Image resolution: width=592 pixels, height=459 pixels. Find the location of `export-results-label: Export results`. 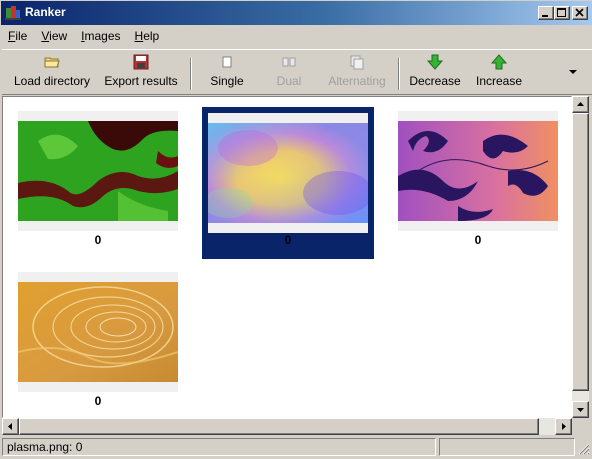

export-results-label: Export results is located at coordinates (141, 81).